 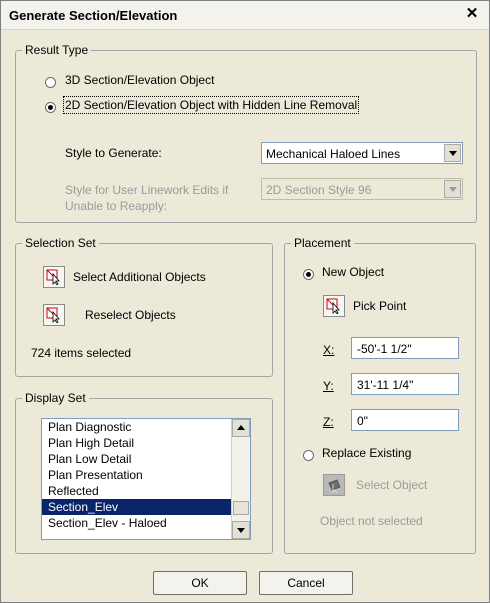 I want to click on style-to-generate-dropdown: Mechanical Haloed Lines, so click(x=362, y=153).